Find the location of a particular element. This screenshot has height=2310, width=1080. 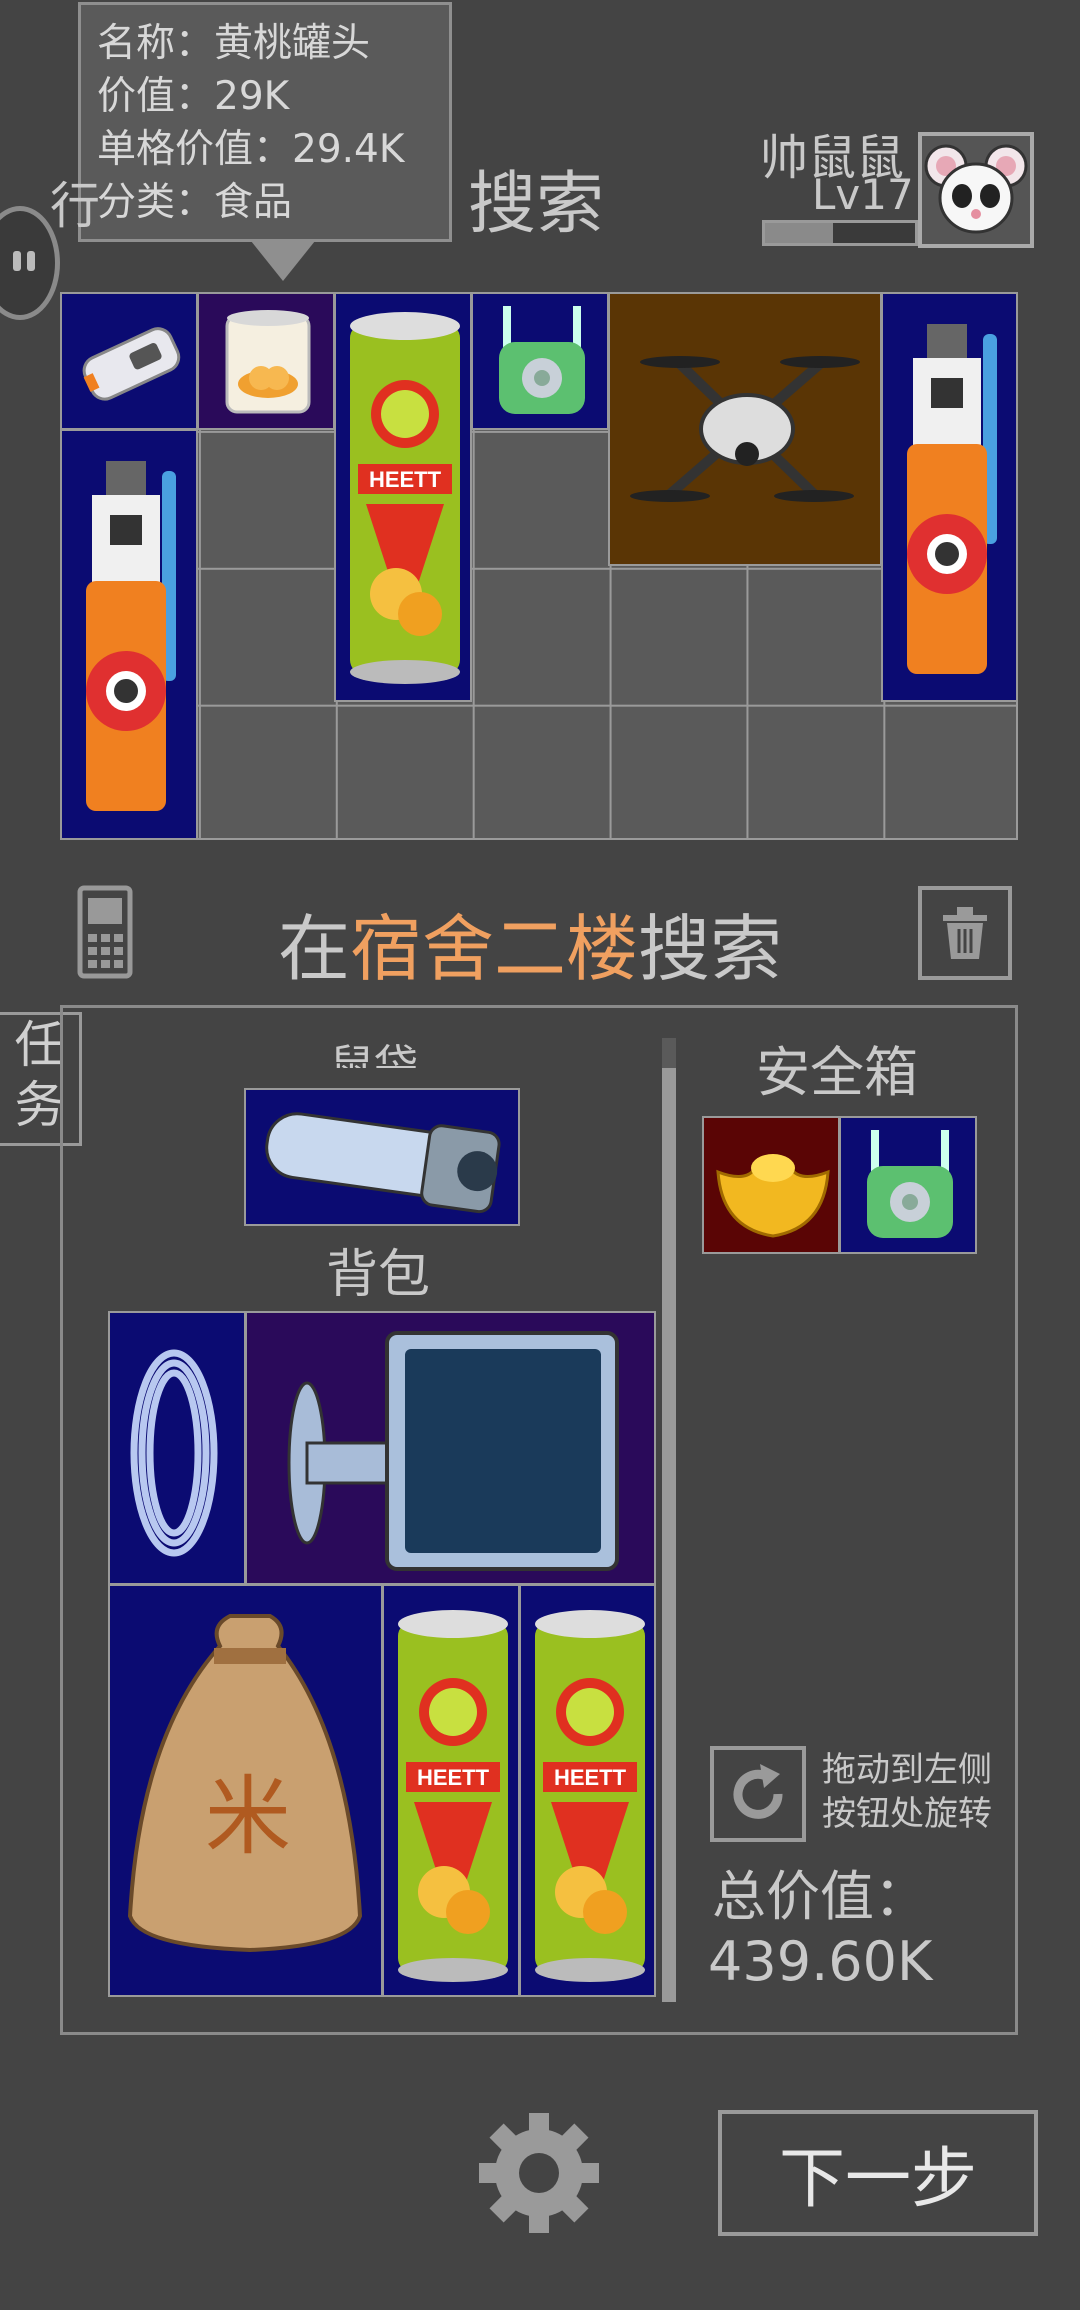

trash-icon is located at coordinates (965, 933).